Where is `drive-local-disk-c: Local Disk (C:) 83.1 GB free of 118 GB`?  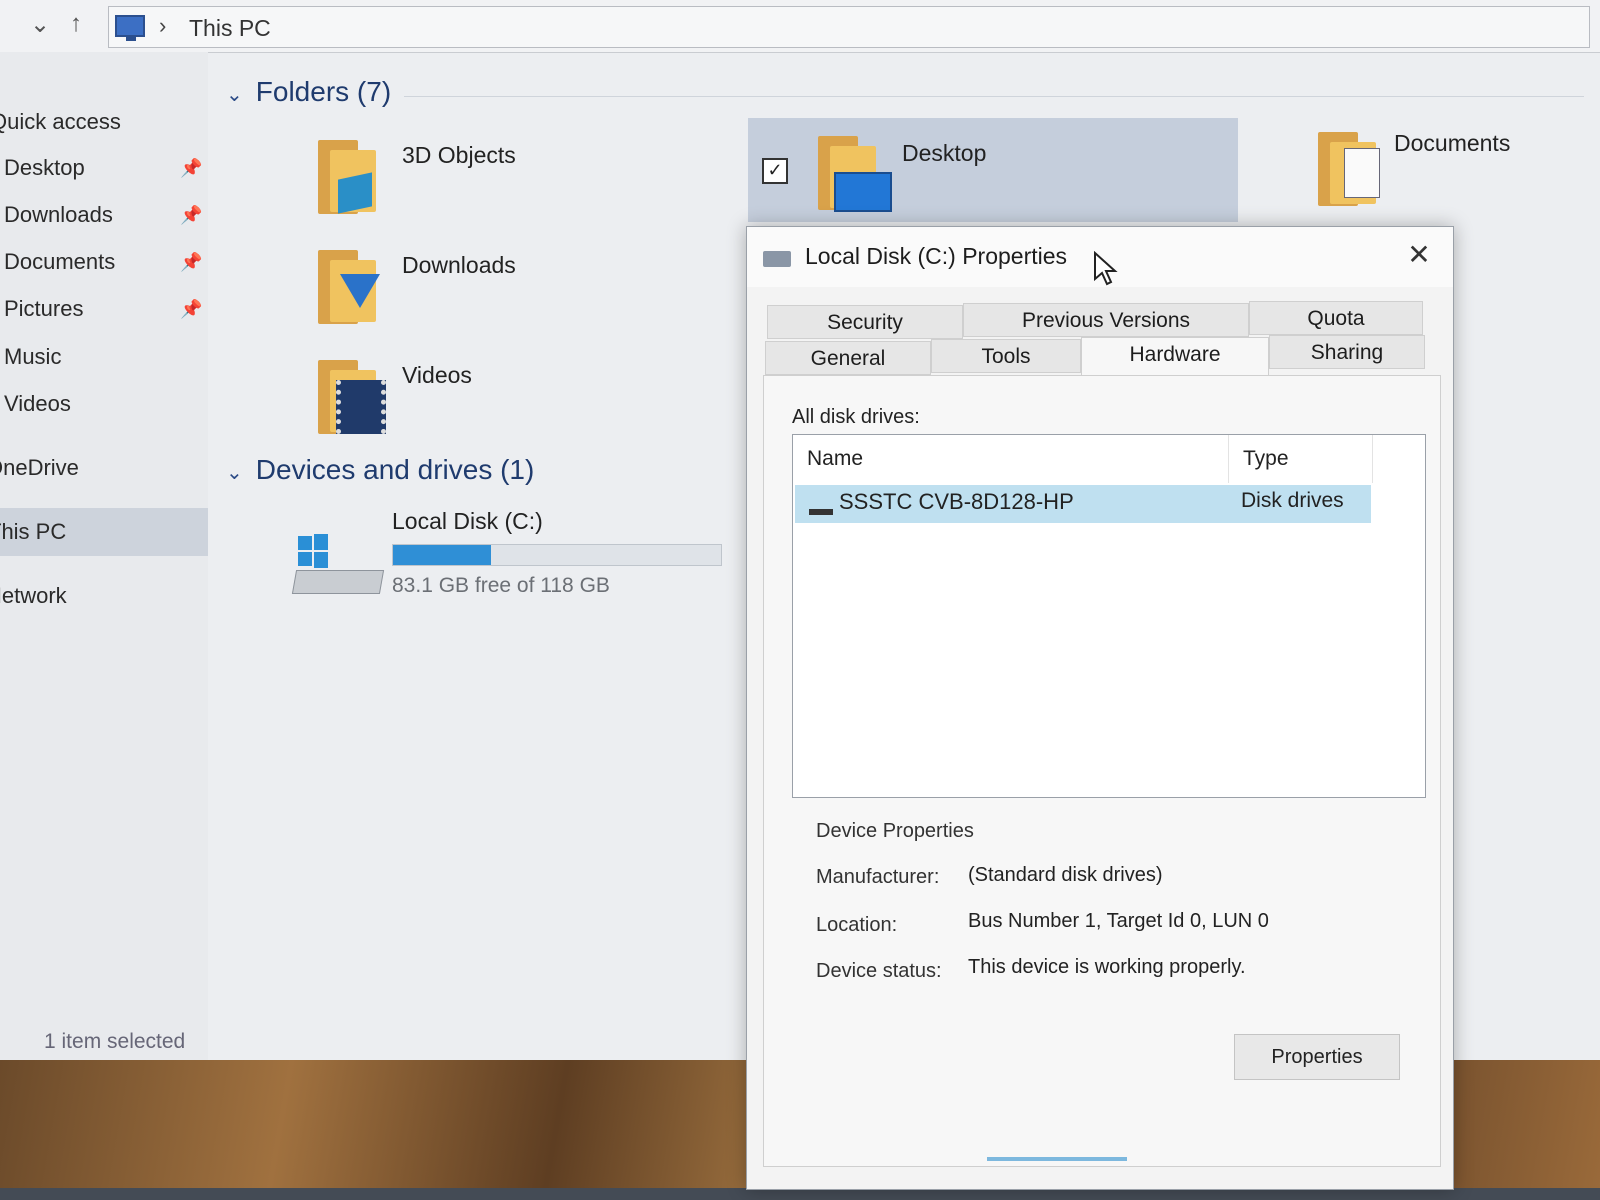
drive-local-disk-c: Local Disk (C:) 83.1 GB free of 118 GB is located at coordinates (511, 557).